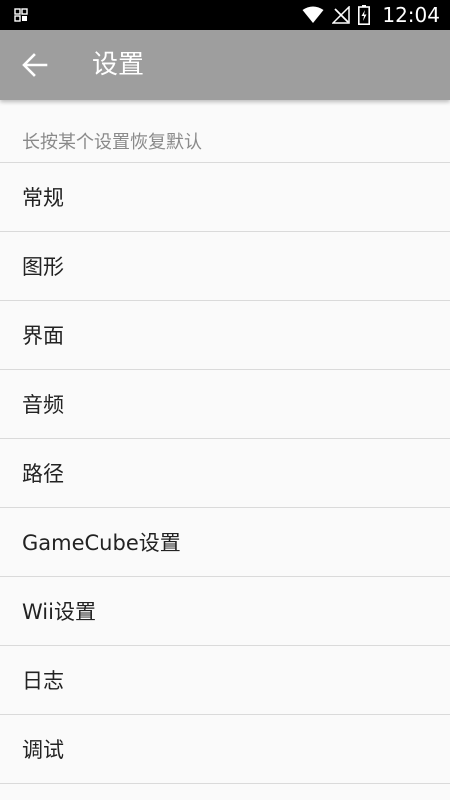 This screenshot has width=450, height=800. I want to click on clock: 12:04, so click(411, 15).